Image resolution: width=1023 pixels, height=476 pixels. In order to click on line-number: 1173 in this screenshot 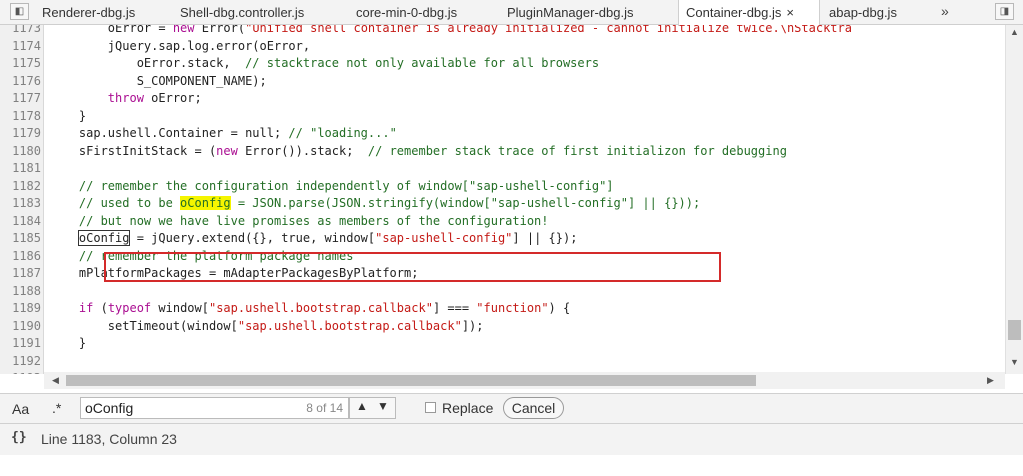, I will do `click(26, 30)`.